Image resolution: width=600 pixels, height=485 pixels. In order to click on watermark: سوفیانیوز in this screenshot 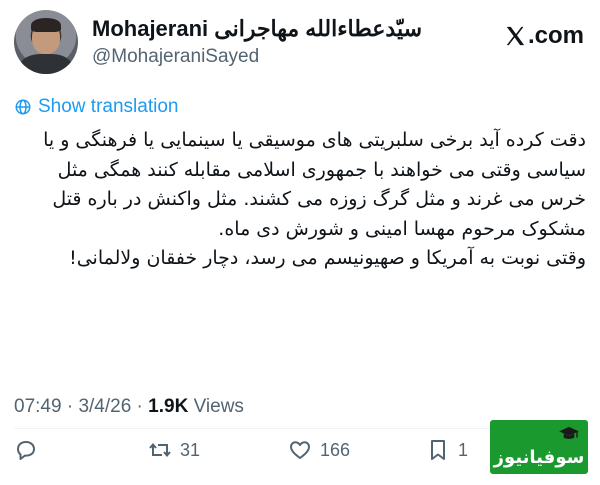, I will do `click(539, 447)`.